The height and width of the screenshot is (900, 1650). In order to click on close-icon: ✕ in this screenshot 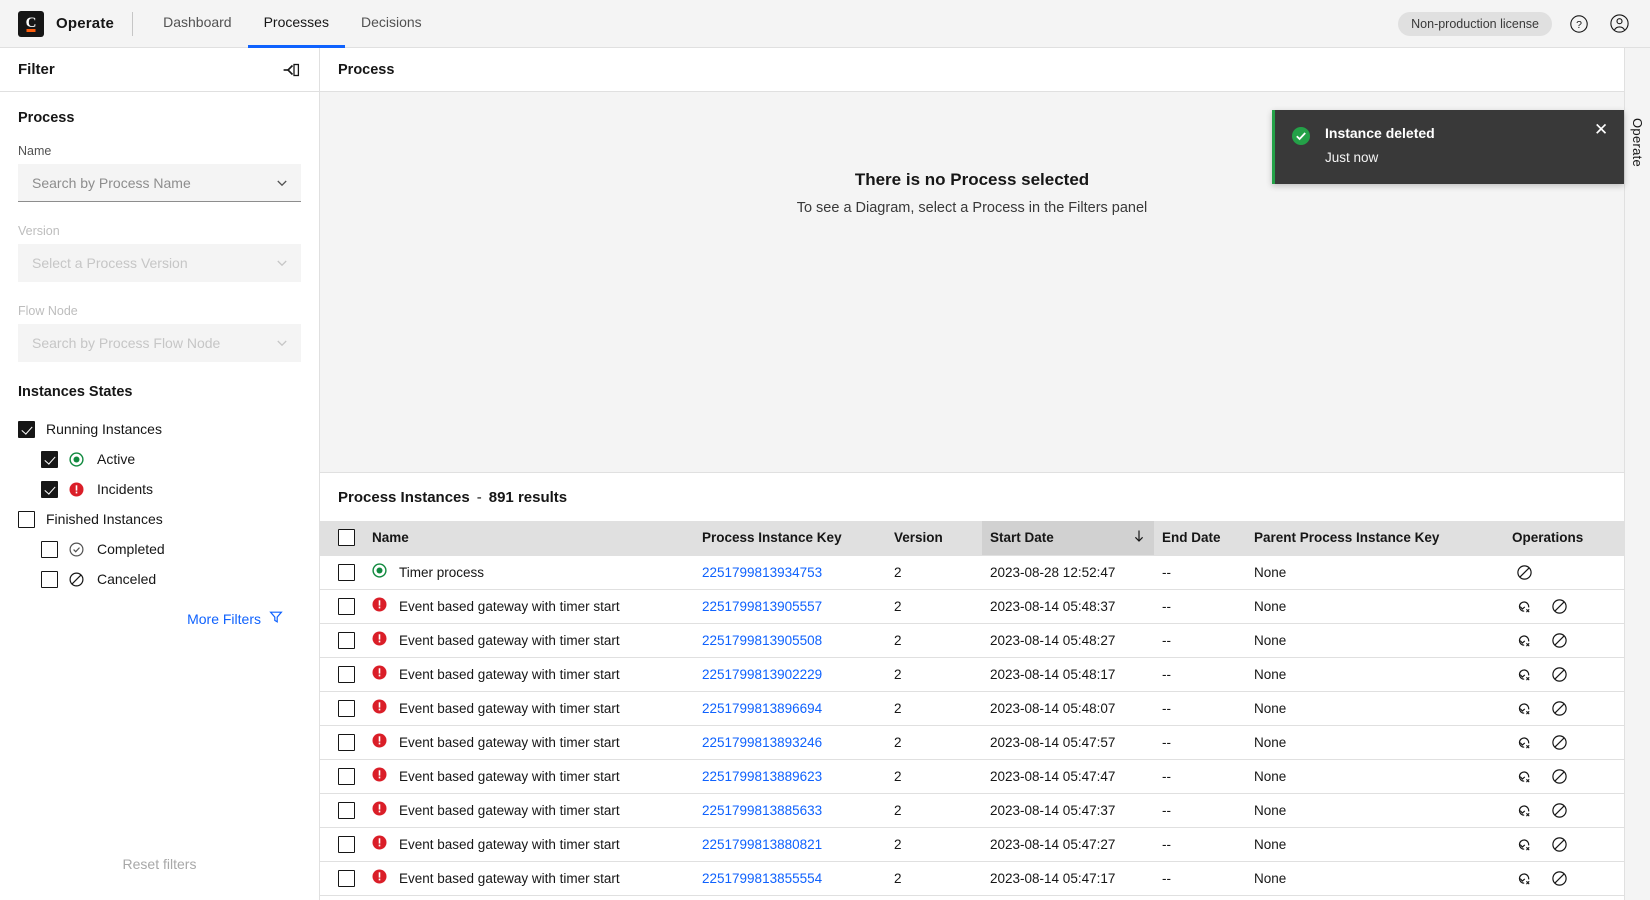, I will do `click(1602, 145)`.